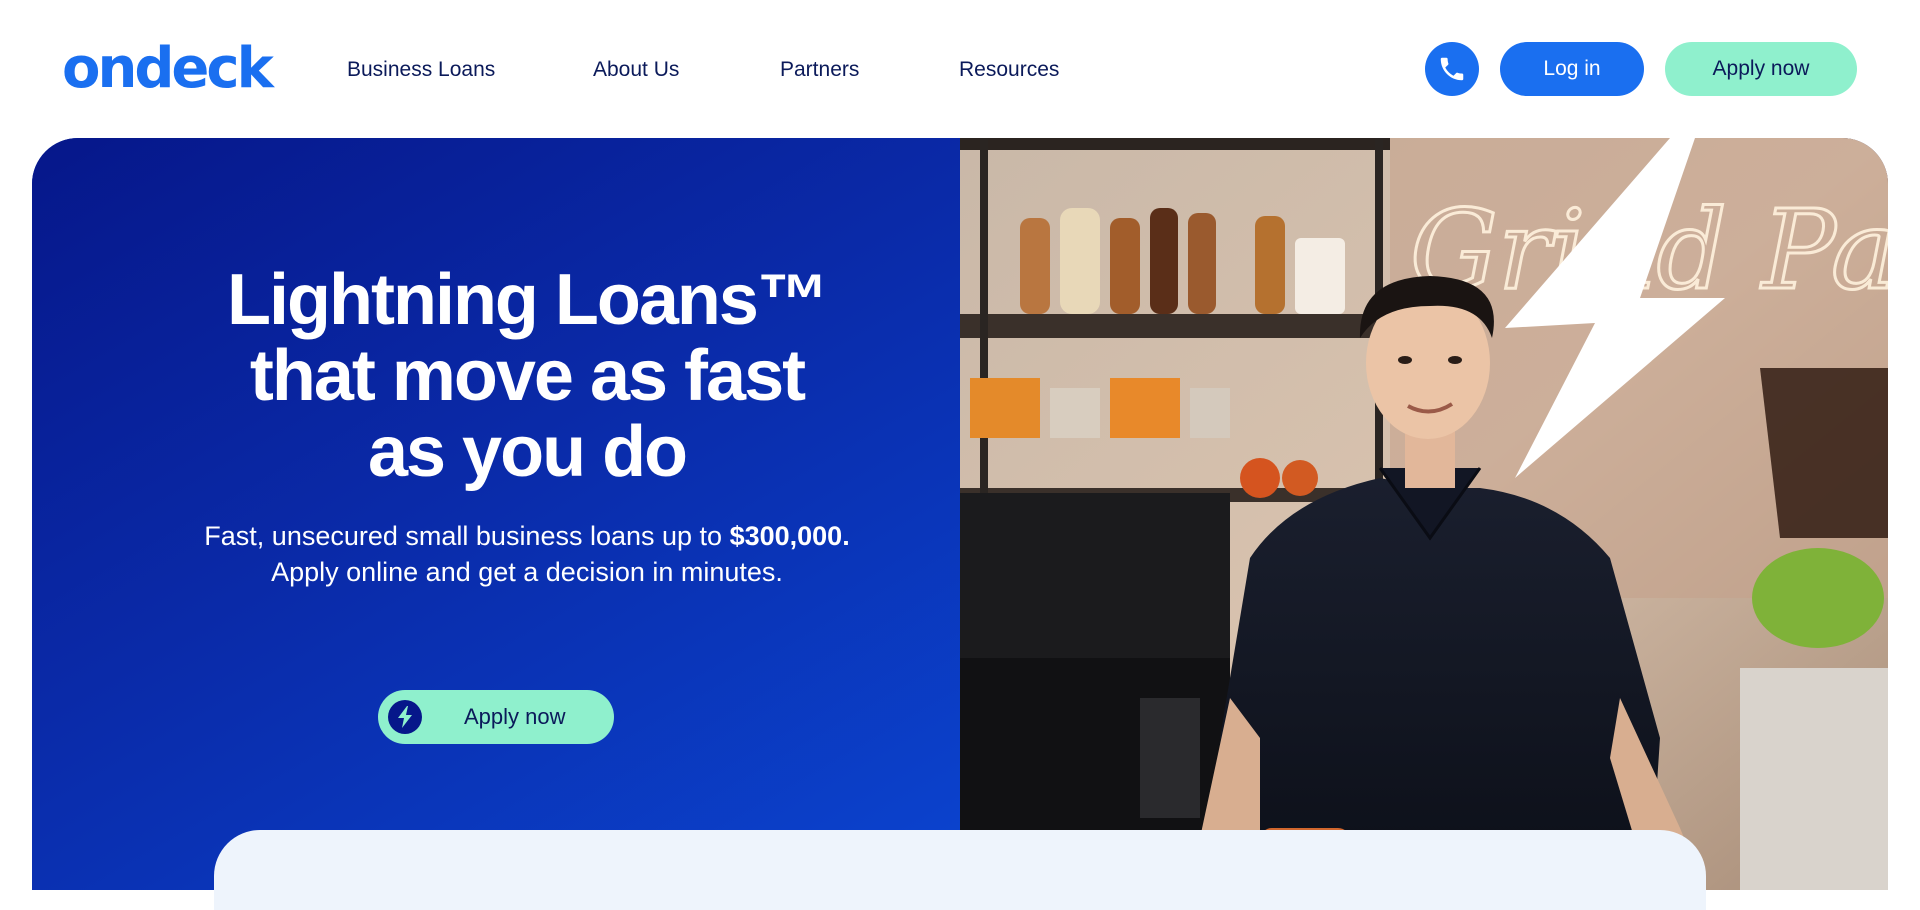 The height and width of the screenshot is (910, 1920). I want to click on login-button: Log in, so click(1572, 69).